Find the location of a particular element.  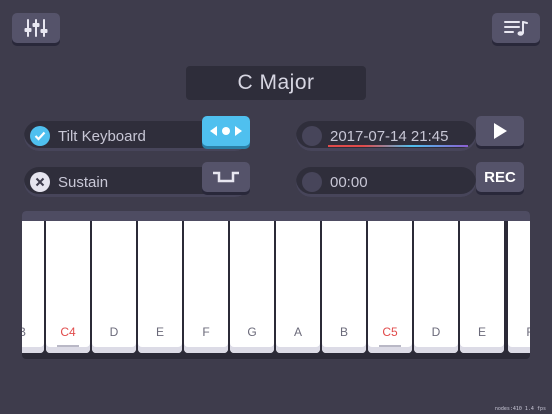

sustain-pedal-icon is located at coordinates (226, 177).